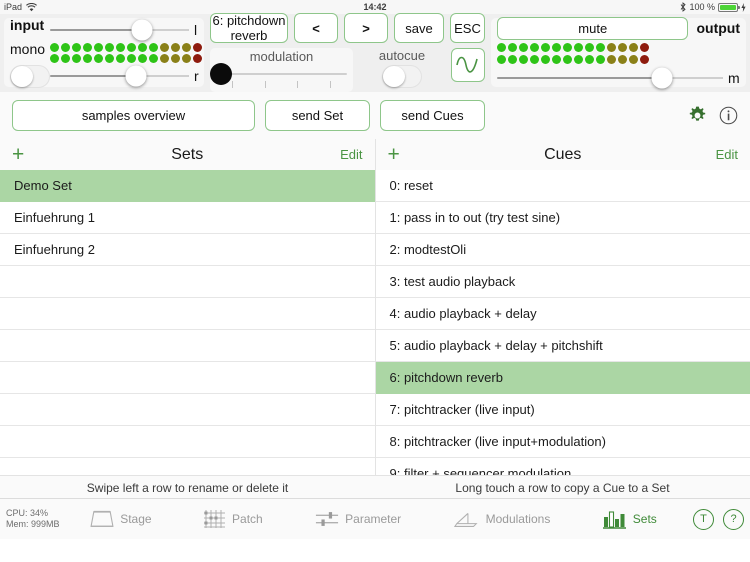 Image resolution: width=750 pixels, height=562 pixels. I want to click on sine-wave-icon, so click(467, 64).